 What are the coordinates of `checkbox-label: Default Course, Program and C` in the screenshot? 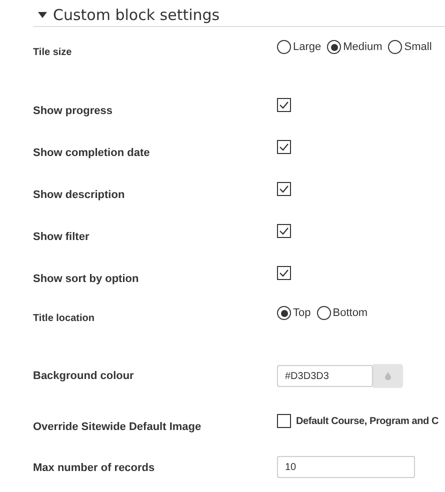 It's located at (367, 421).